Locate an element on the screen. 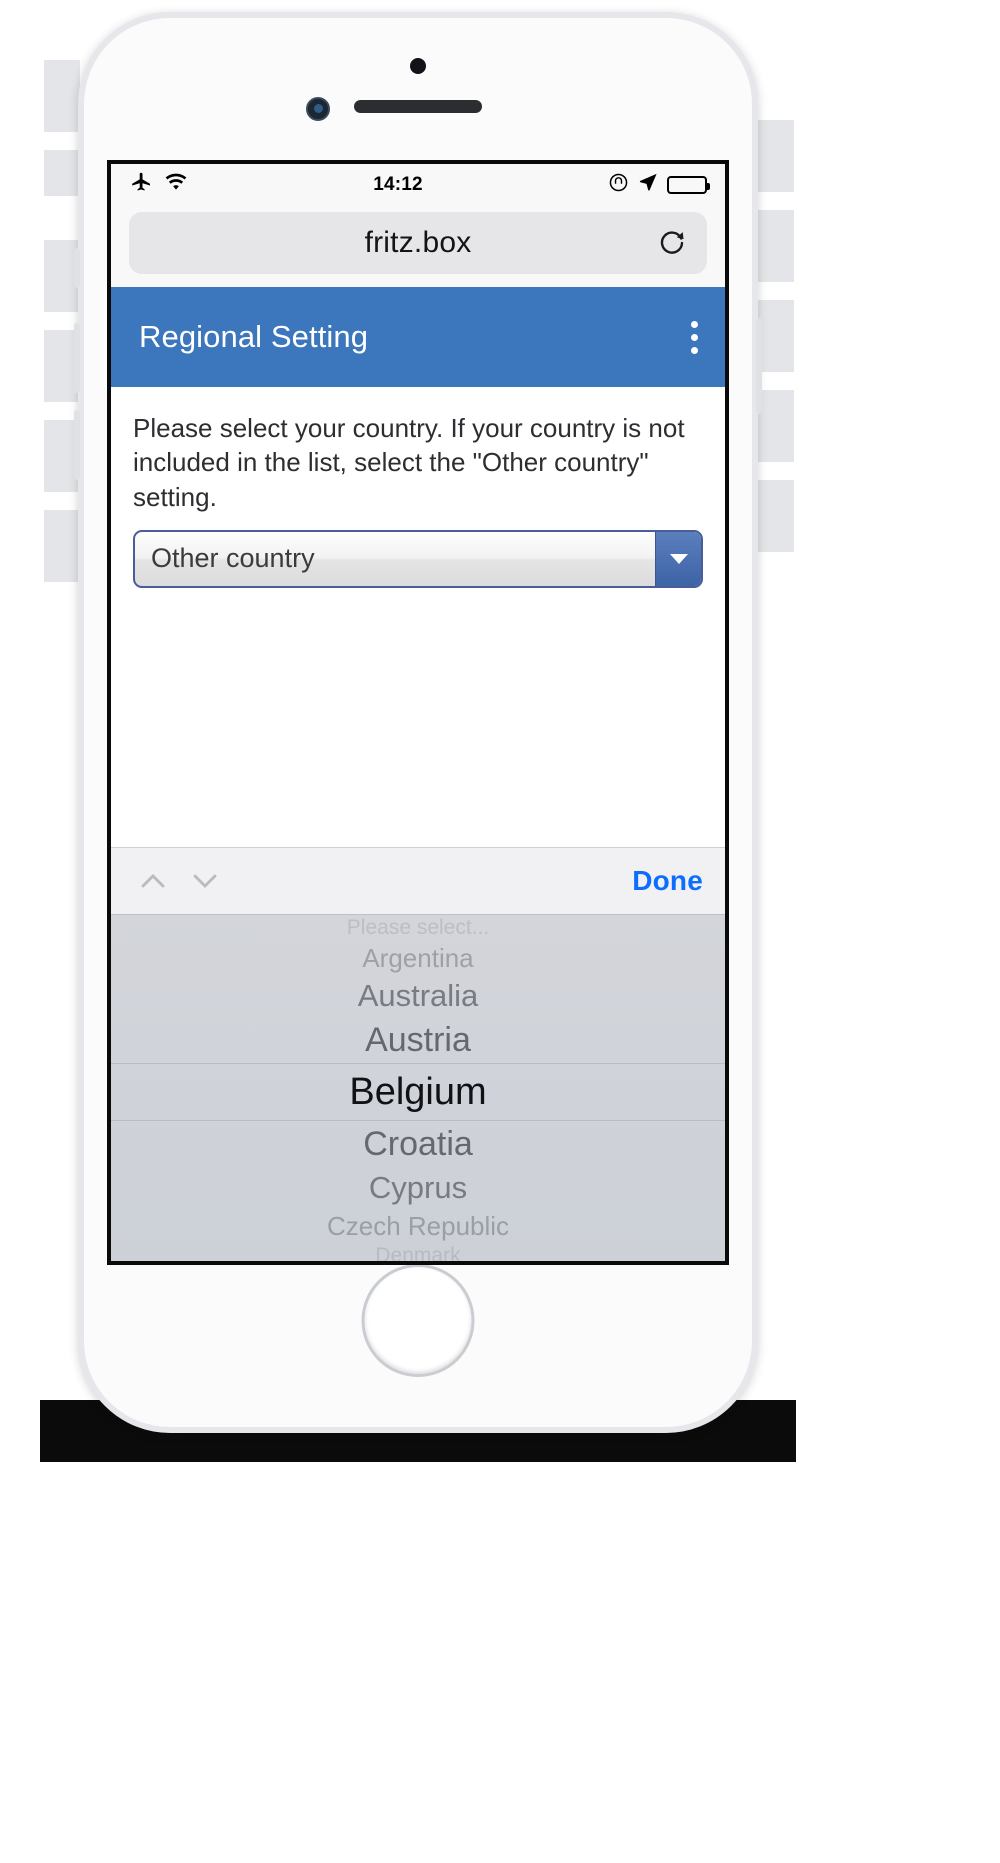 This screenshot has width=1000, height=1863. front-camera is located at coordinates (318, 109).